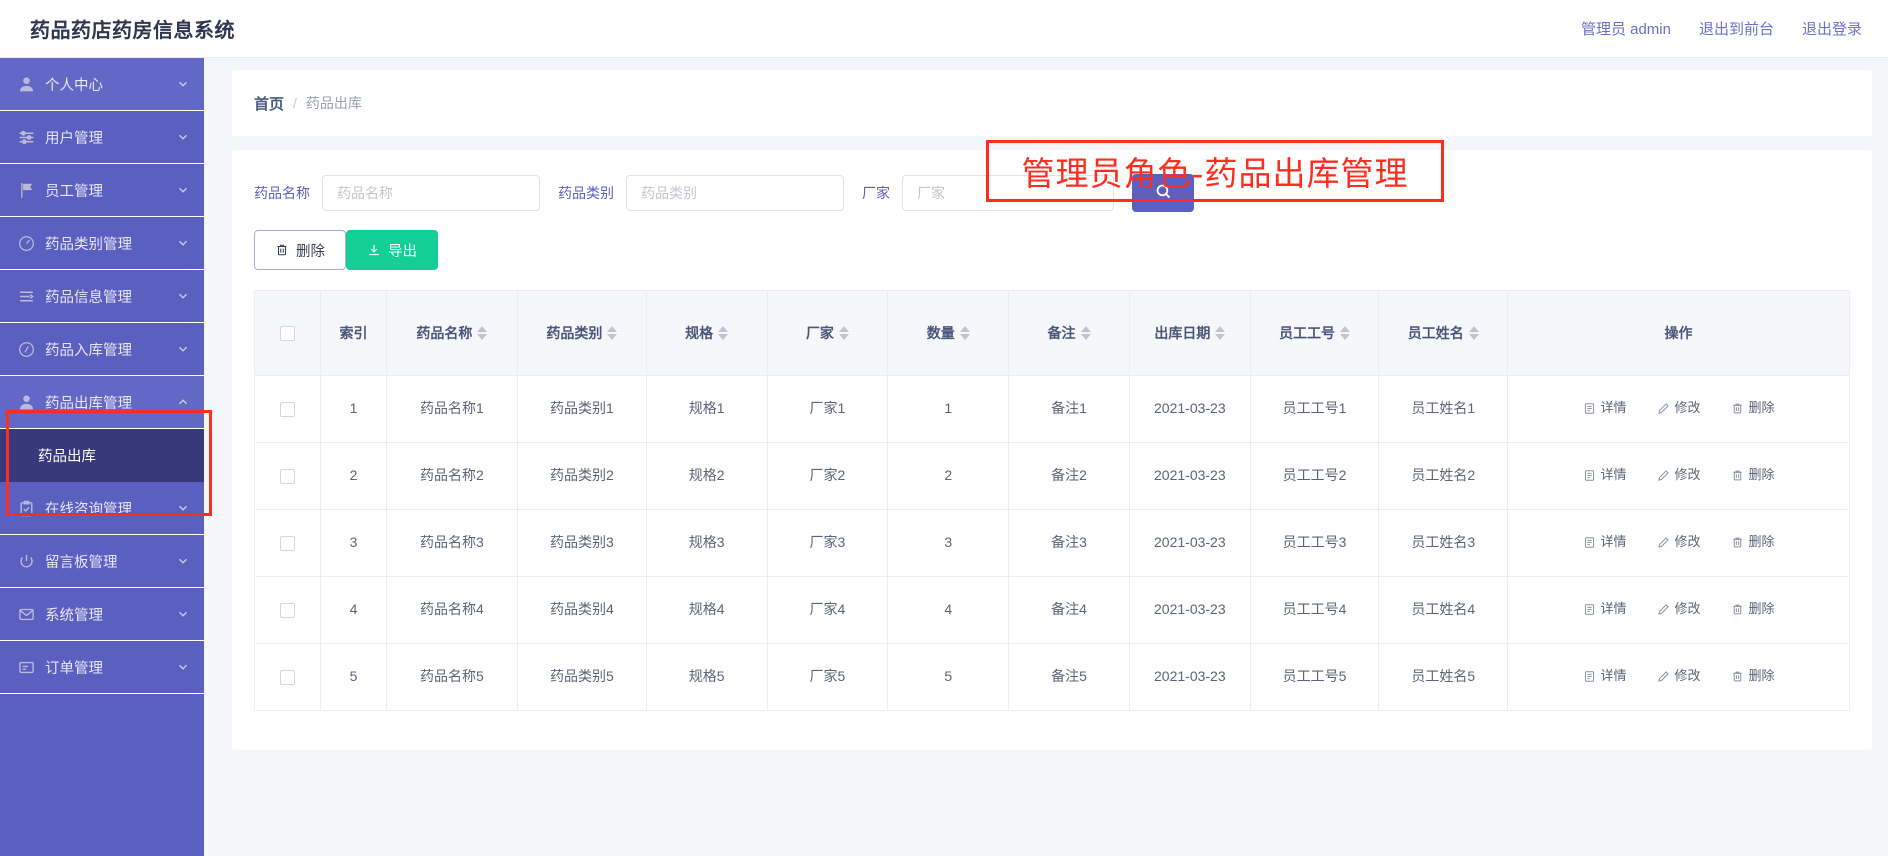 The height and width of the screenshot is (856, 1888). What do you see at coordinates (300, 250) in the screenshot?
I see `delete-button: 删除` at bounding box center [300, 250].